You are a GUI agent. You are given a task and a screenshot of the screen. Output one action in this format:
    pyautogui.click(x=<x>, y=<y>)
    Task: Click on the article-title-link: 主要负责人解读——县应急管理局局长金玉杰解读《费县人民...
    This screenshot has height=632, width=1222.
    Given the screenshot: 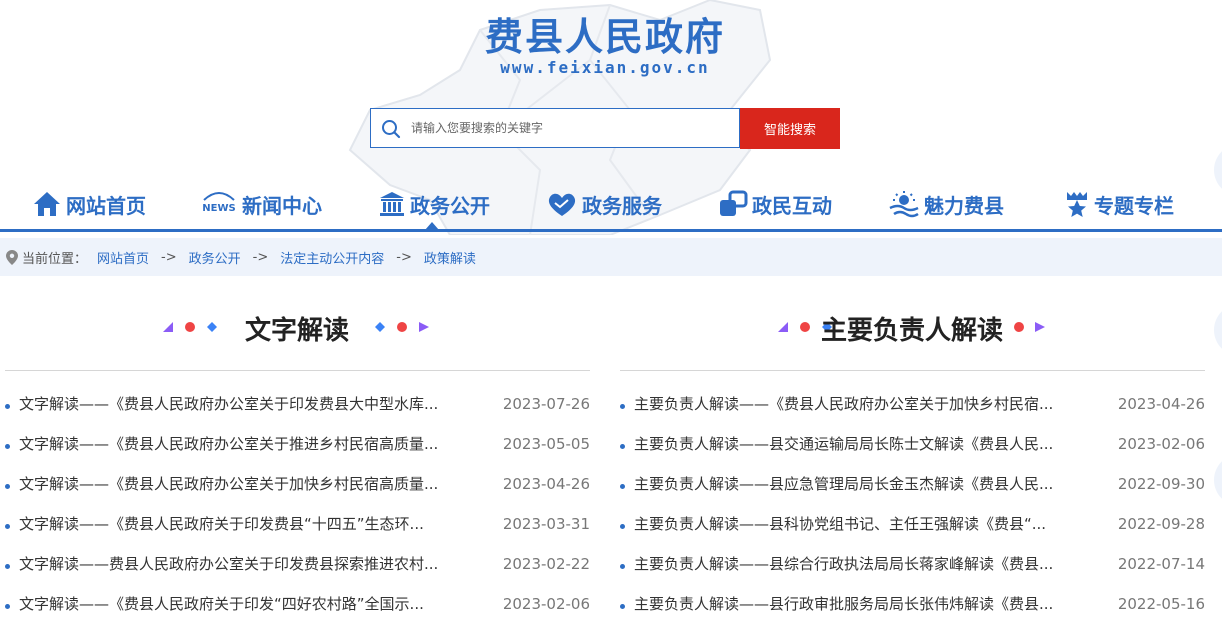 What is the action you would take?
    pyautogui.click(x=861, y=484)
    